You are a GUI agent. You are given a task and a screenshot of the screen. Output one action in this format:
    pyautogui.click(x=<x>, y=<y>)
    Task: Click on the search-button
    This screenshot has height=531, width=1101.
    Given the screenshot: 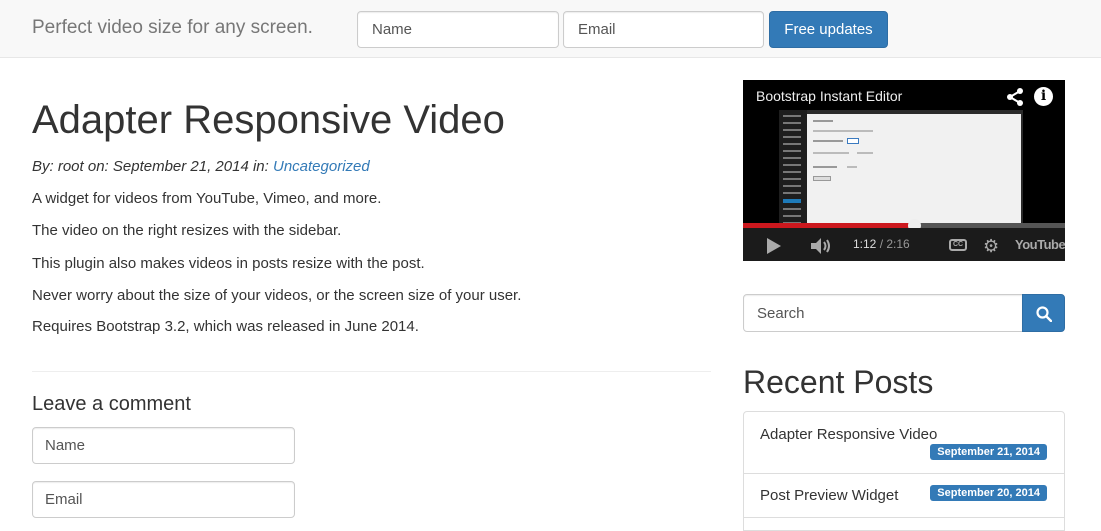 What is the action you would take?
    pyautogui.click(x=1043, y=313)
    